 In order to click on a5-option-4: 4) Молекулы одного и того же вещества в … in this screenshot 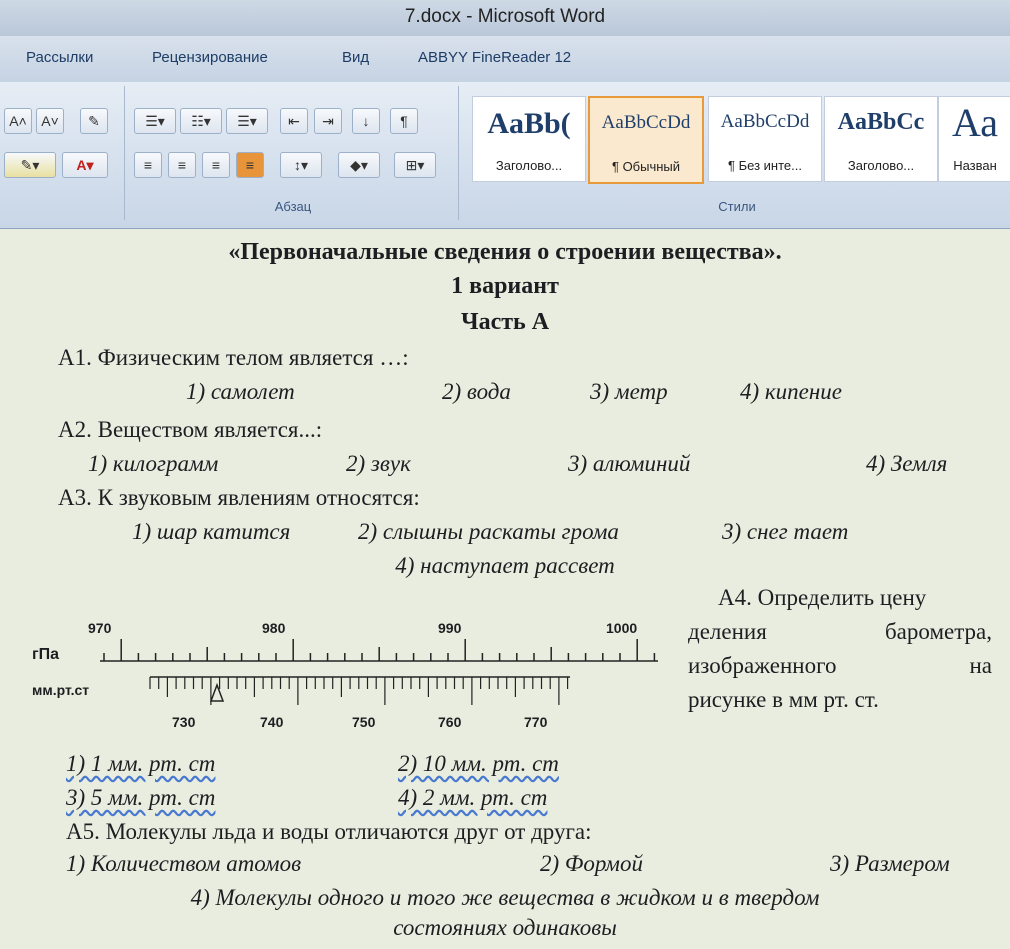, I will do `click(505, 897)`.